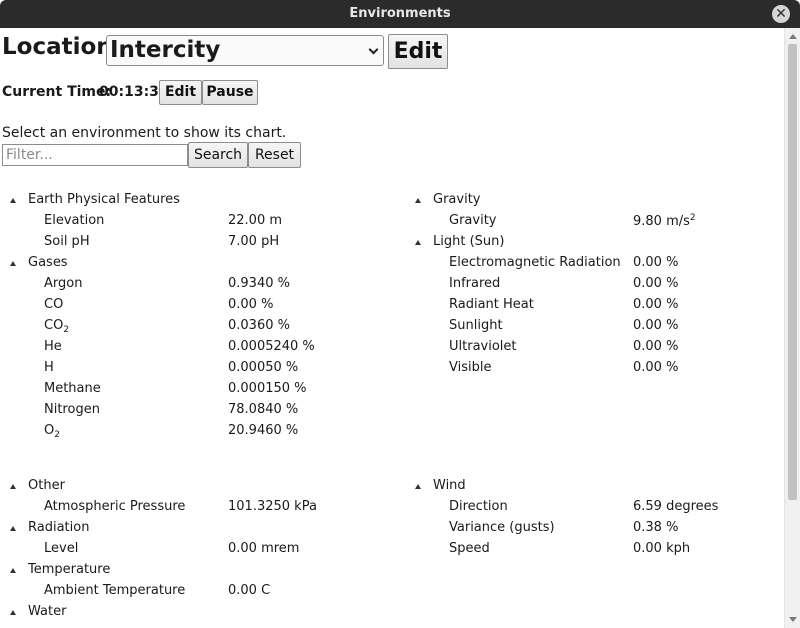  I want to click on pause-button: Pause, so click(230, 92).